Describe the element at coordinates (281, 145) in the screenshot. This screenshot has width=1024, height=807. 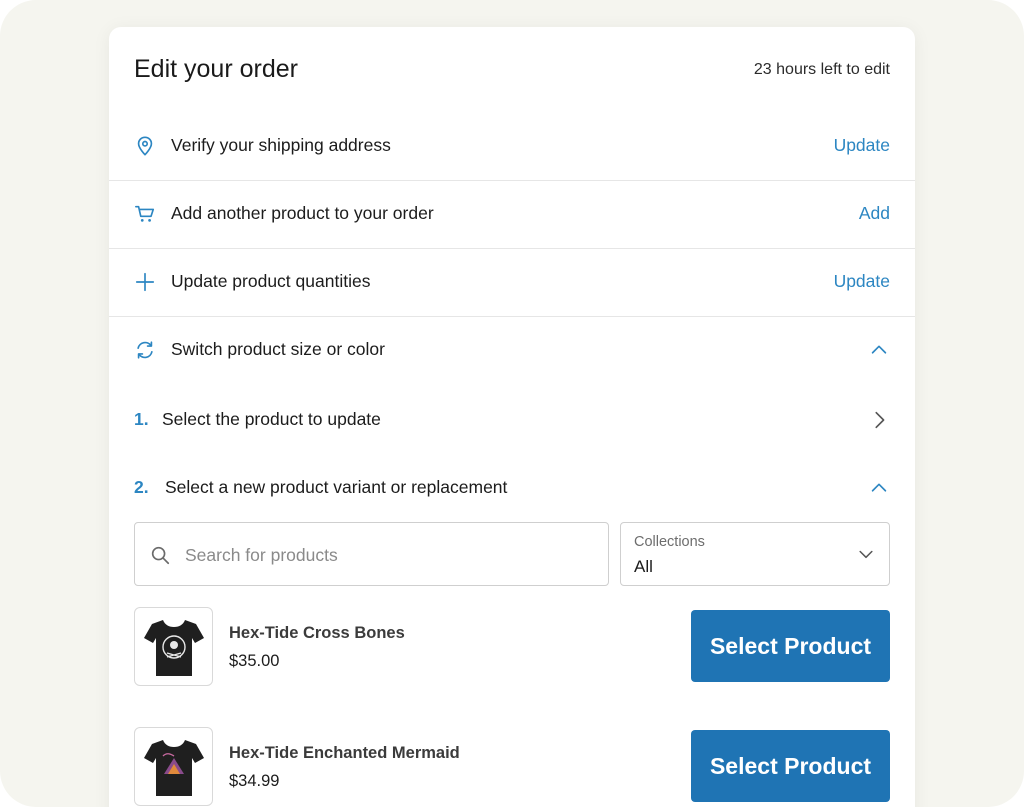
I see `verify-address-label: Verify your shipping address` at that location.